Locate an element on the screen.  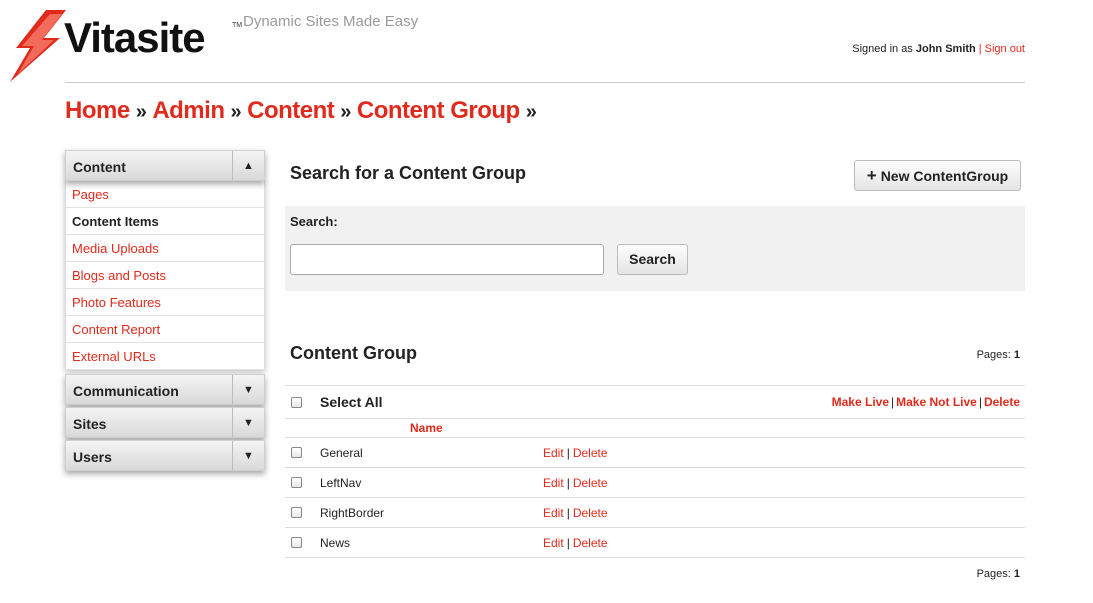
trademark-mark: TM is located at coordinates (237, 25).